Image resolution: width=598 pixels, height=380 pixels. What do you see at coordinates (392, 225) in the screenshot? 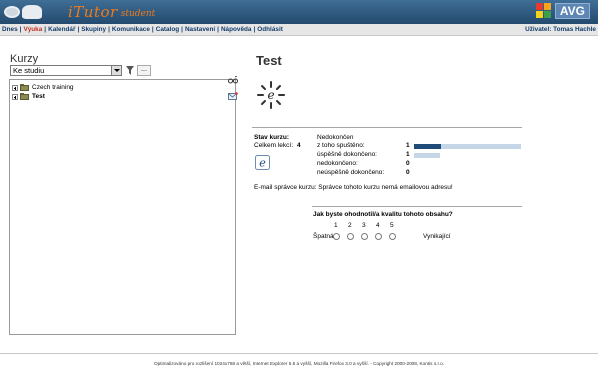
I see `rating-number: 5` at bounding box center [392, 225].